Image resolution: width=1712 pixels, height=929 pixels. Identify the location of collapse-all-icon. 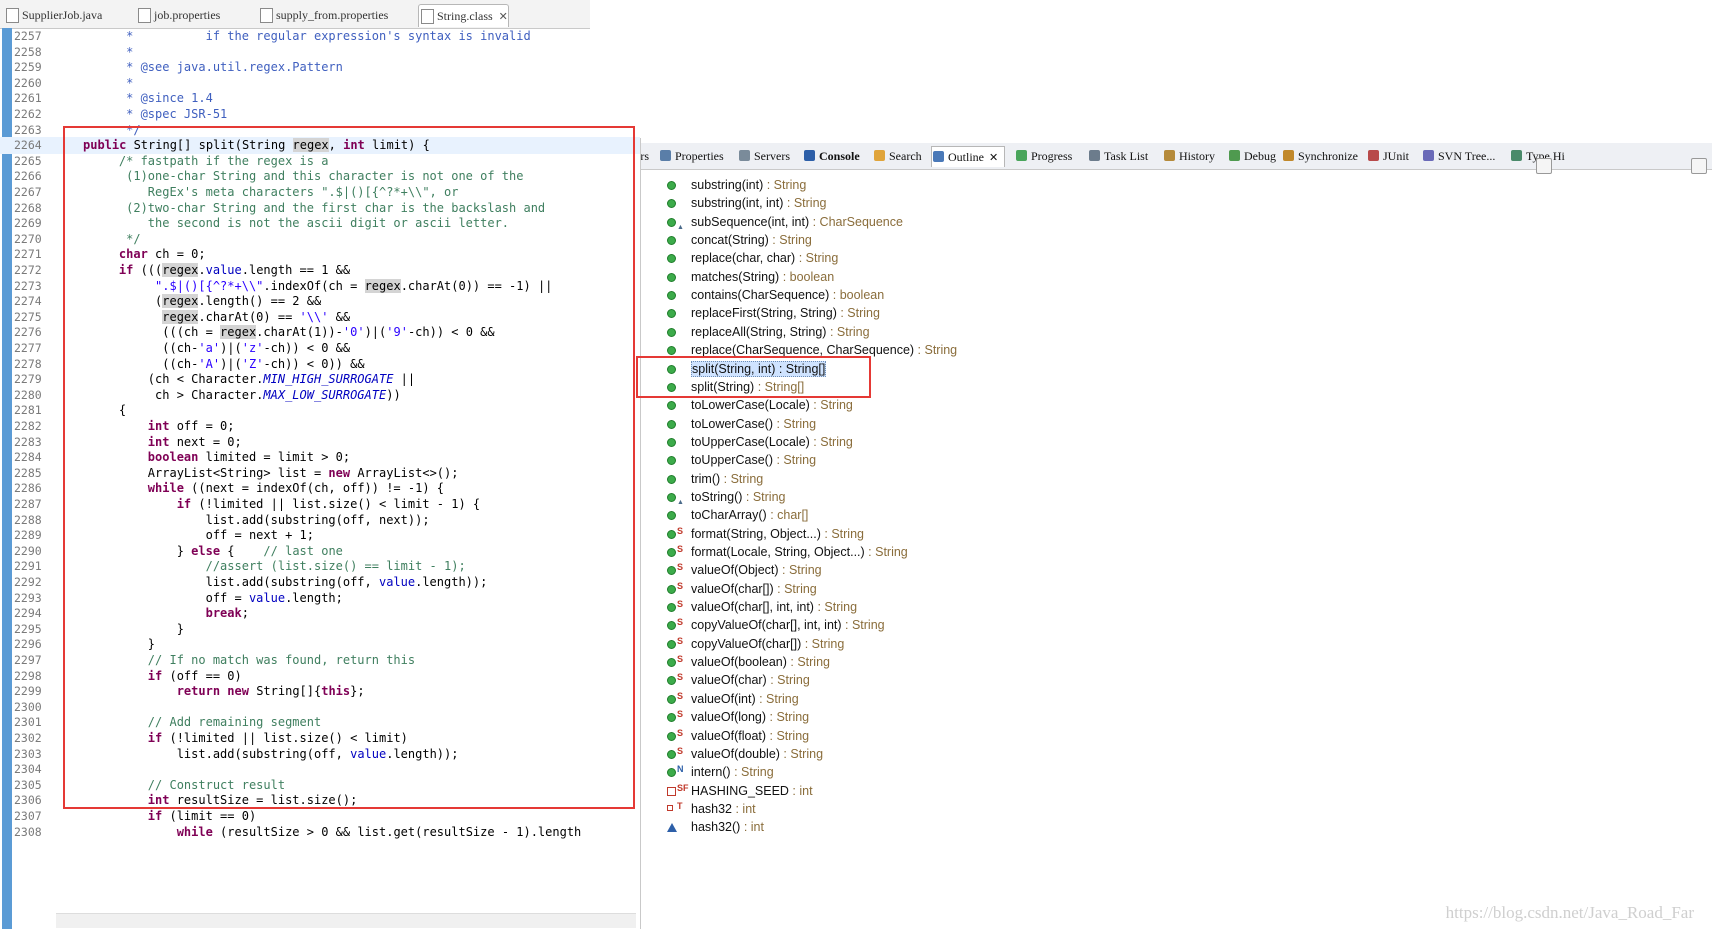
(1544, 166).